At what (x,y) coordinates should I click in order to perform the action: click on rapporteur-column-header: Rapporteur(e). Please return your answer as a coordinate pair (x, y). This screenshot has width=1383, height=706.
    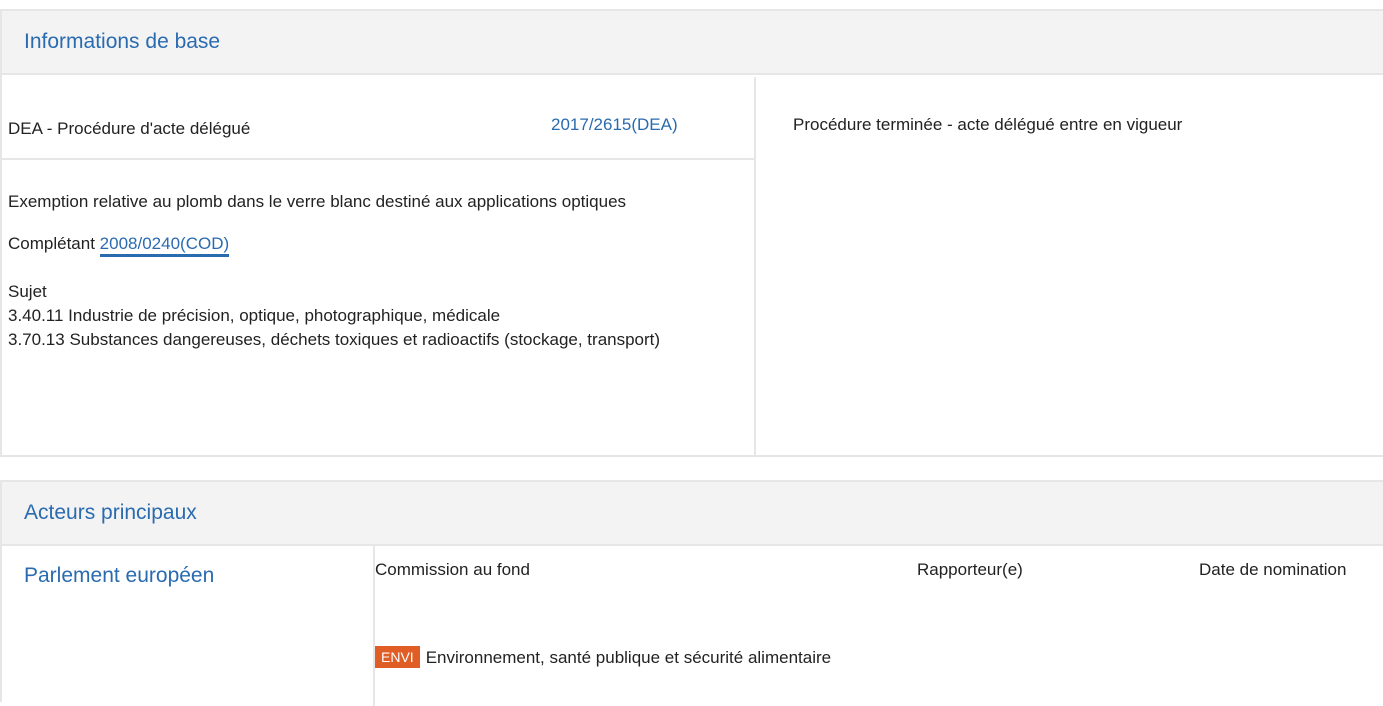
    Looking at the image, I should click on (970, 569).